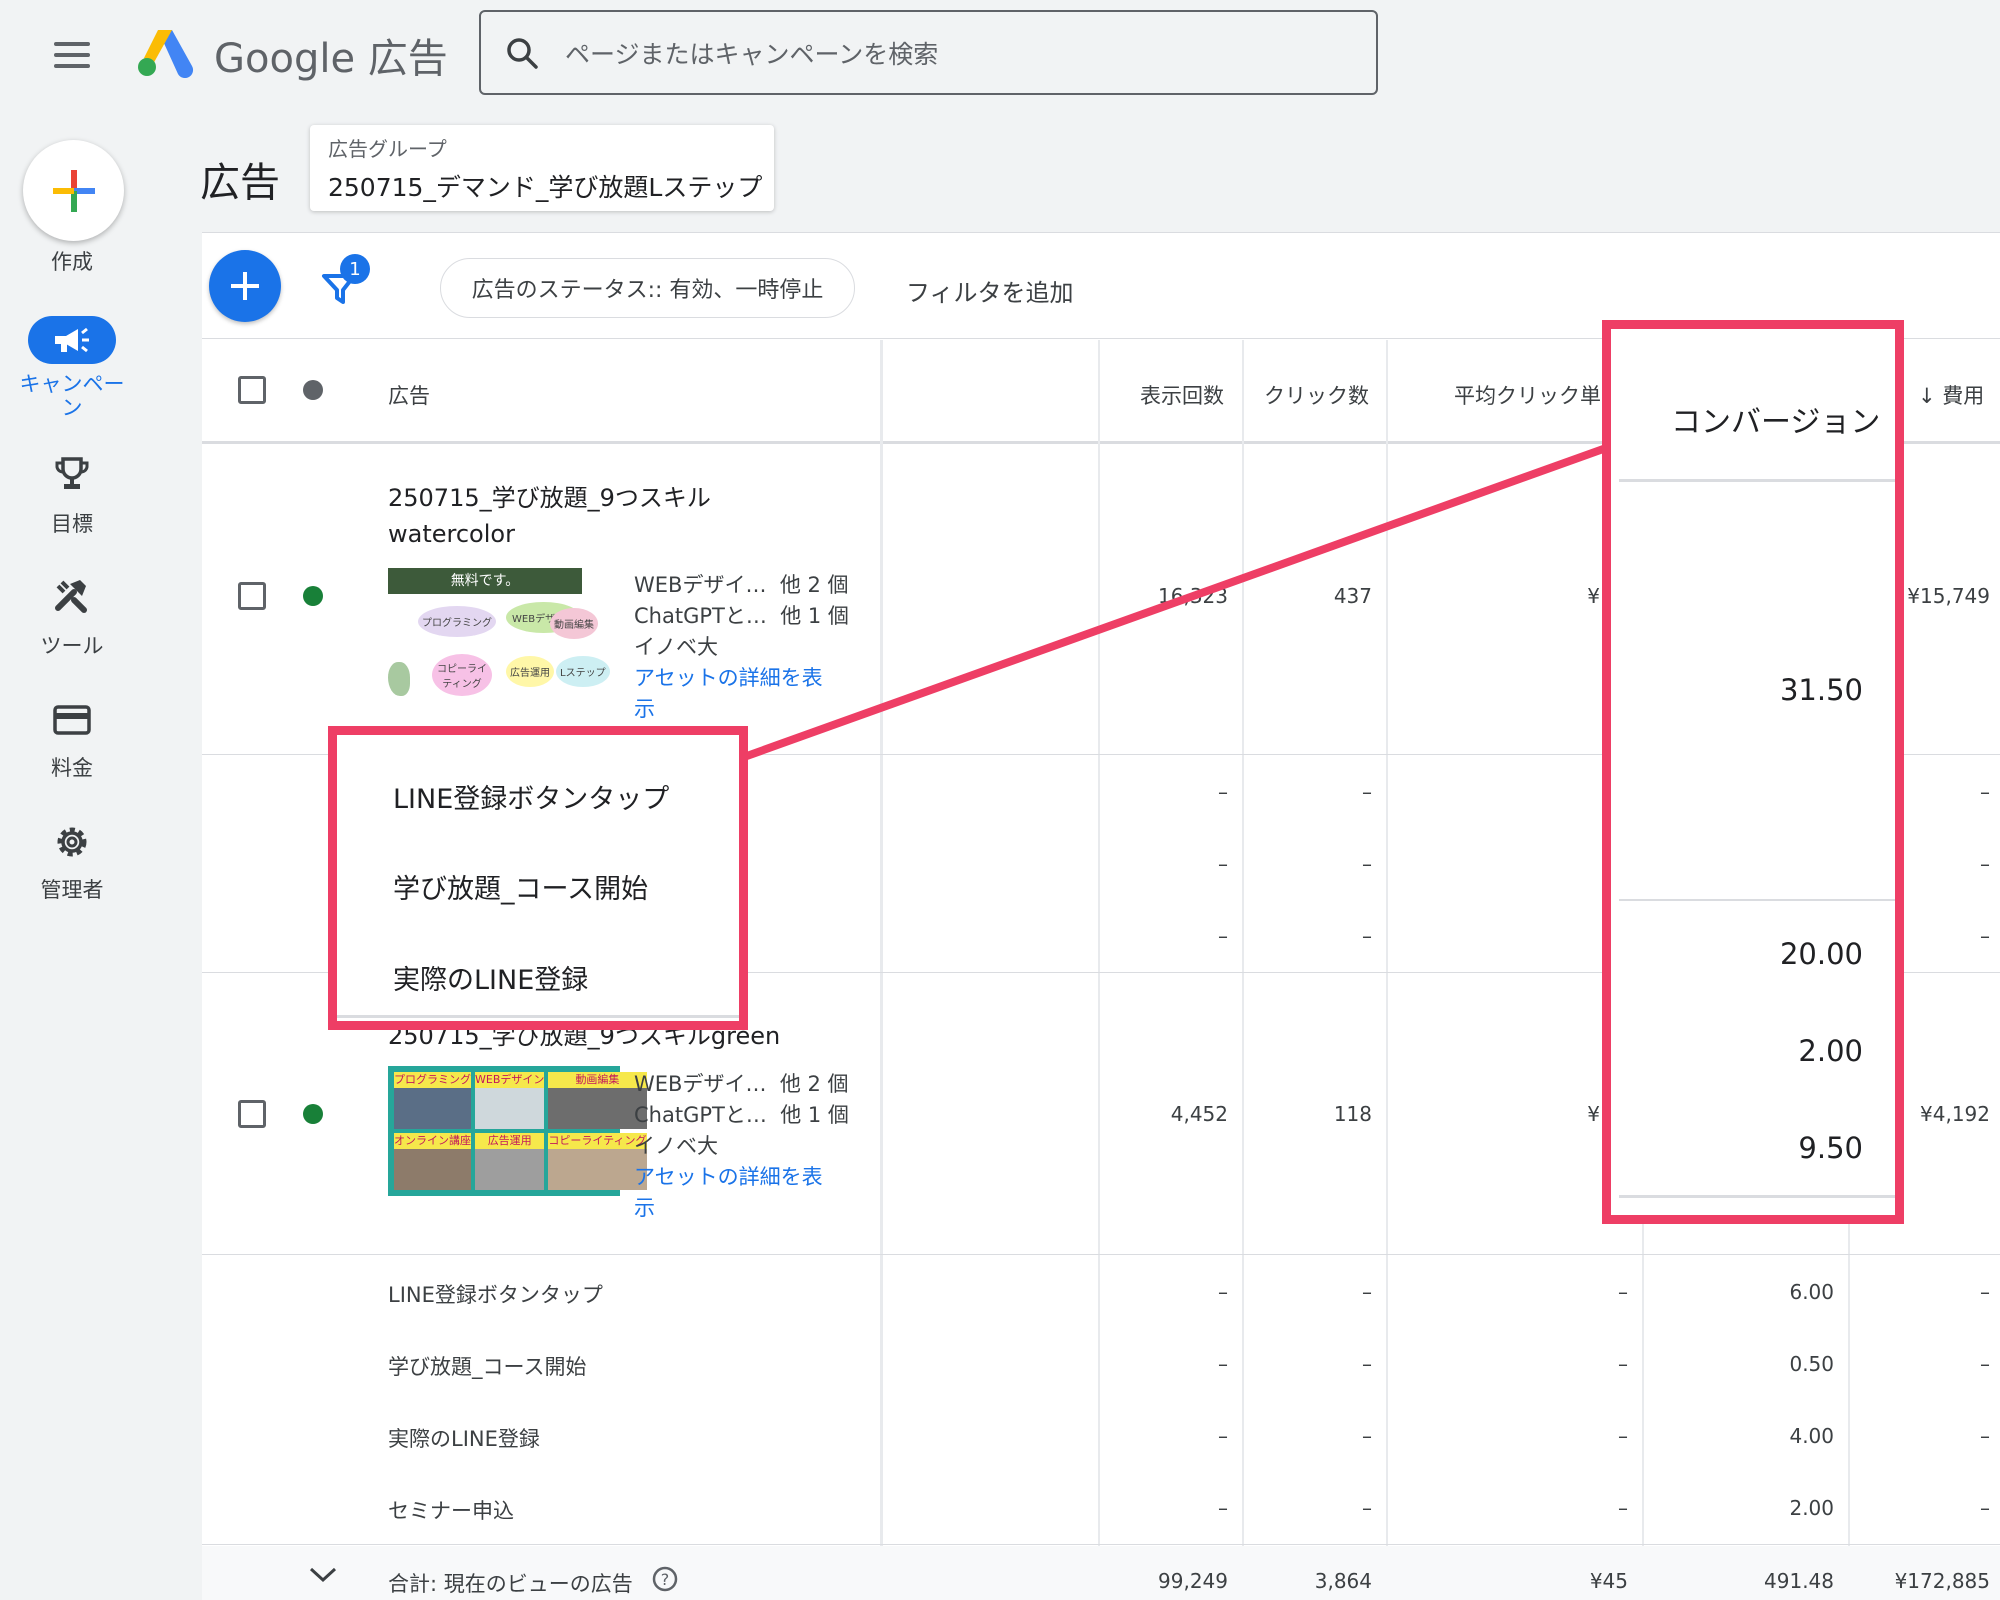  What do you see at coordinates (491, 980) in the screenshot?
I see `popup-item: 実際のLINE登録` at bounding box center [491, 980].